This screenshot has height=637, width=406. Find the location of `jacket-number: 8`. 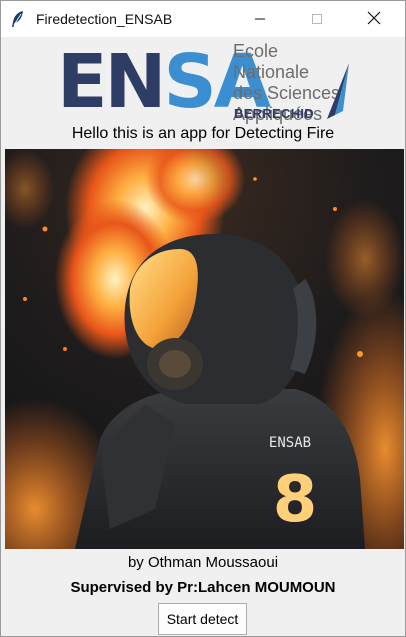

jacket-number: 8 is located at coordinates (295, 500).